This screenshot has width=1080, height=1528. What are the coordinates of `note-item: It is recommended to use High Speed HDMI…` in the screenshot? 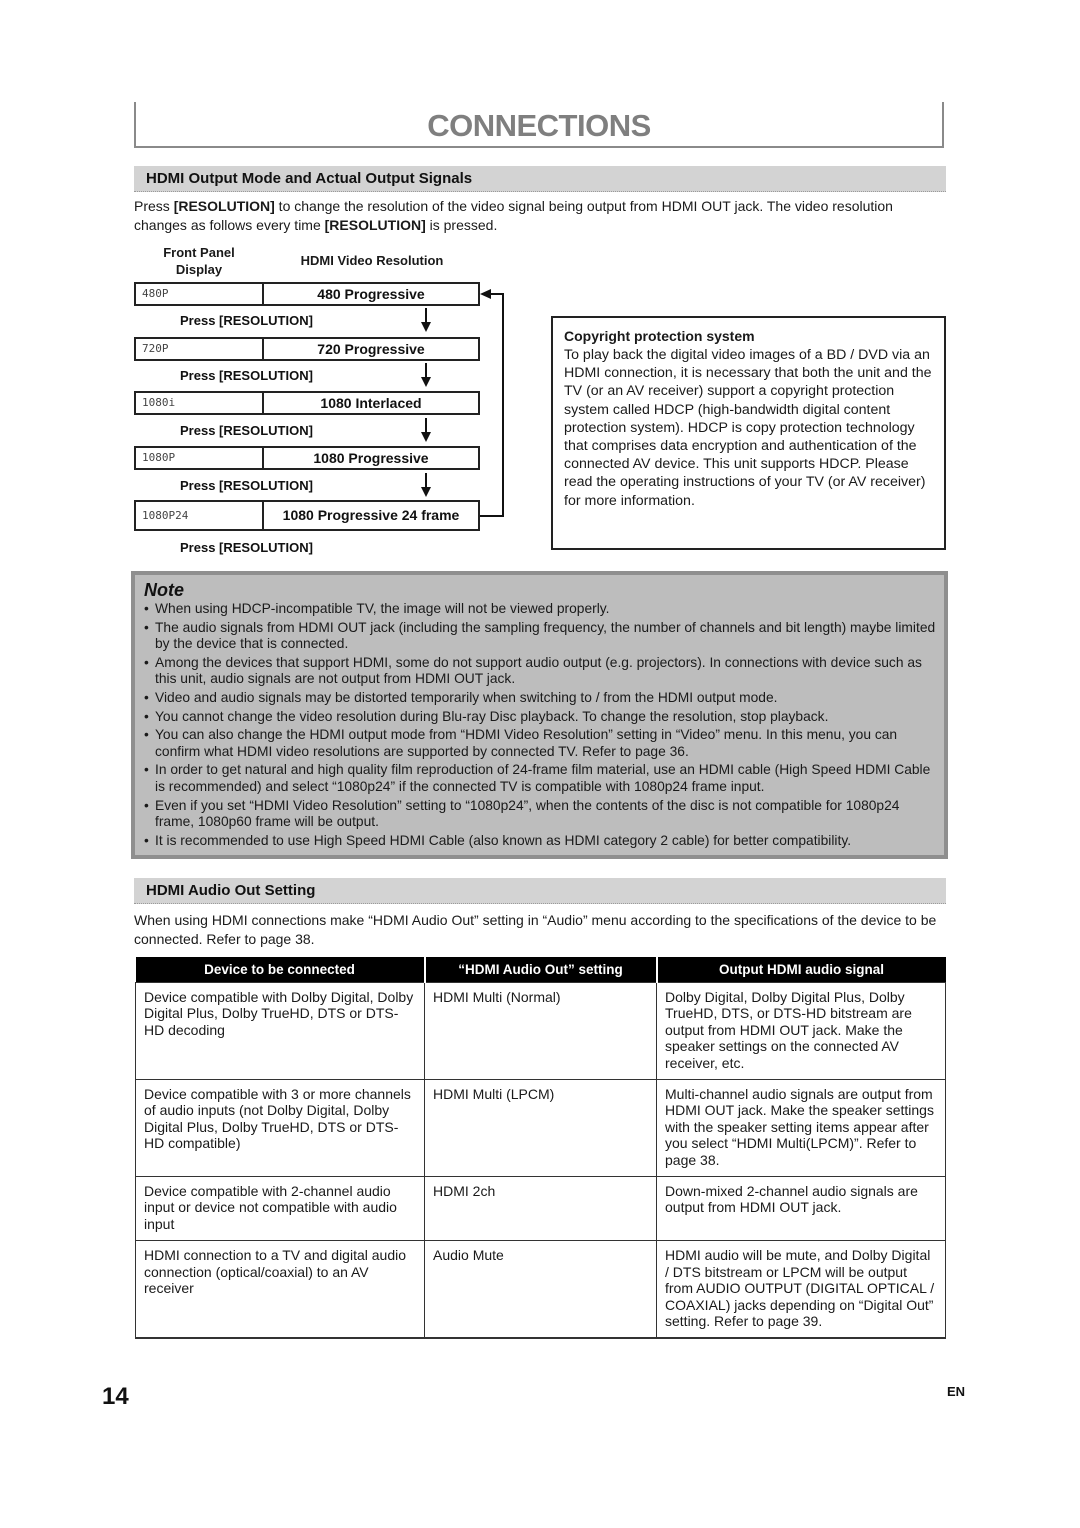 It's located at (540, 841).